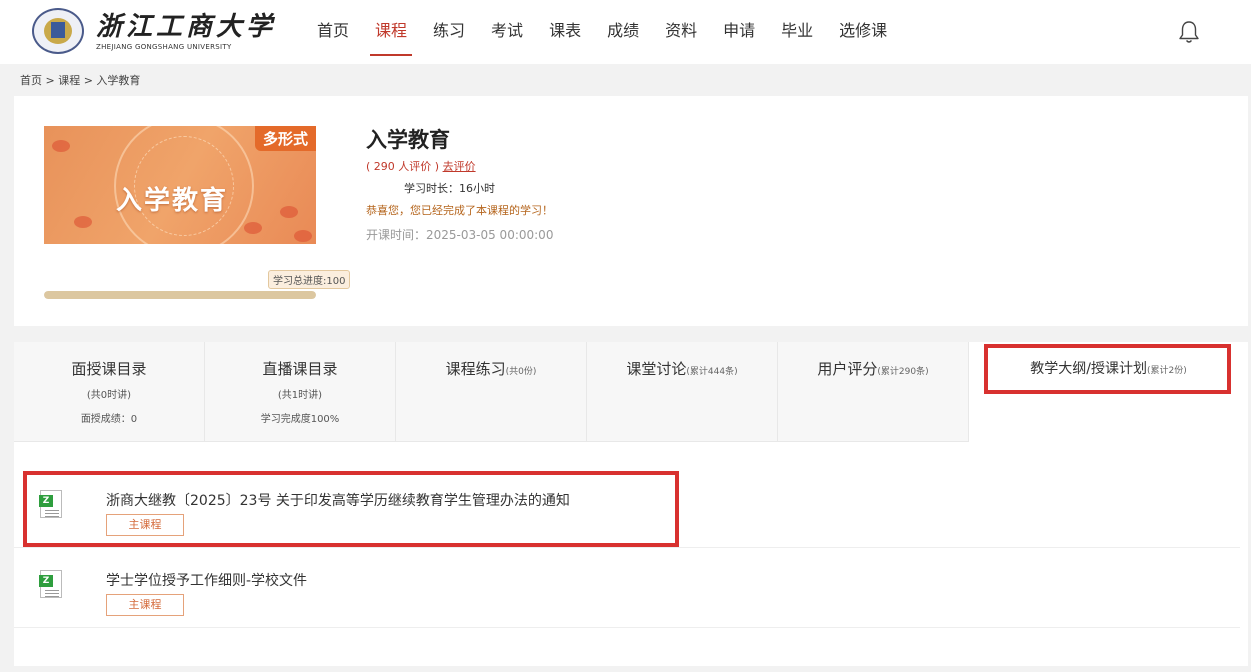  I want to click on nav-exam: 考试, so click(507, 32).